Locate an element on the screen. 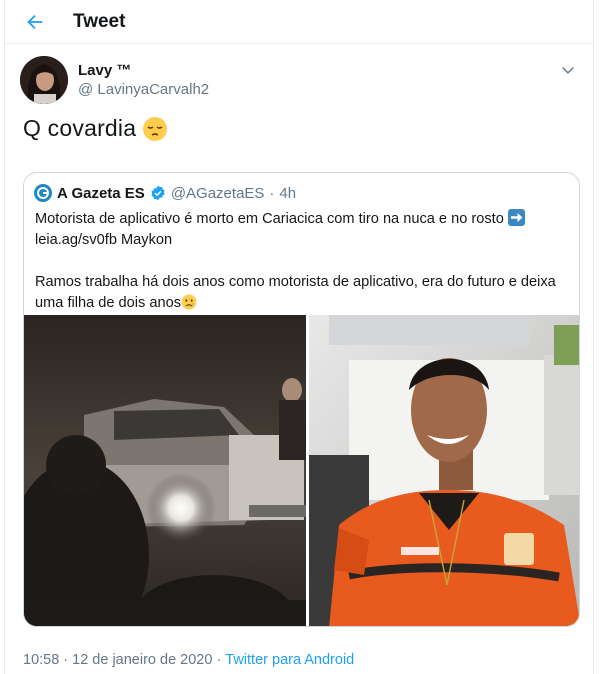 The image size is (600, 674). tweet-date: 12 de janeiro de 2020 is located at coordinates (142, 660).